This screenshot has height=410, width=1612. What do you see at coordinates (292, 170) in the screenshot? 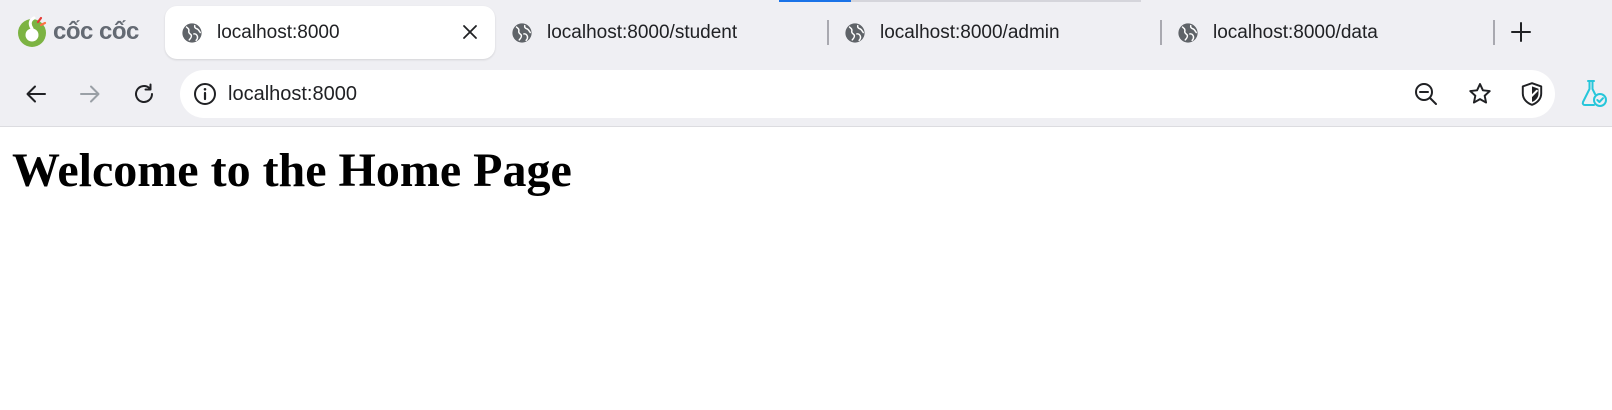
I see `page-heading: Welcome to the Home Page` at bounding box center [292, 170].